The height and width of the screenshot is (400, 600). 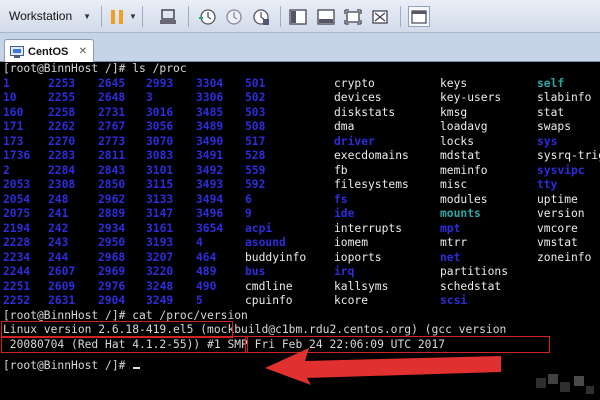 What do you see at coordinates (371, 184) in the screenshot?
I see `proc-entry: filesystems` at bounding box center [371, 184].